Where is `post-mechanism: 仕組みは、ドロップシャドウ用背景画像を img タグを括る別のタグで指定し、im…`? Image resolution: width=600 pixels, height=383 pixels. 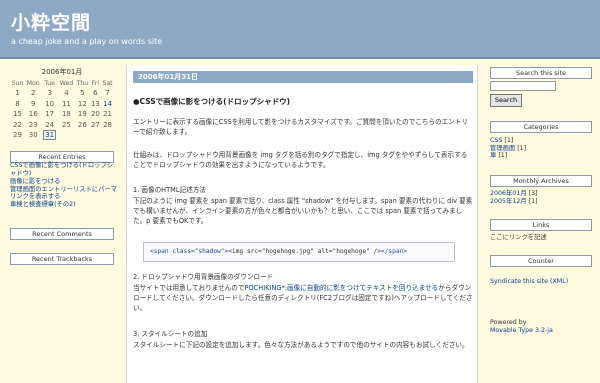 post-mechanism: 仕組みは、ドロップシャドウ用背景画像を img タグを括る別のタグで指定し、im… is located at coordinates (300, 160).